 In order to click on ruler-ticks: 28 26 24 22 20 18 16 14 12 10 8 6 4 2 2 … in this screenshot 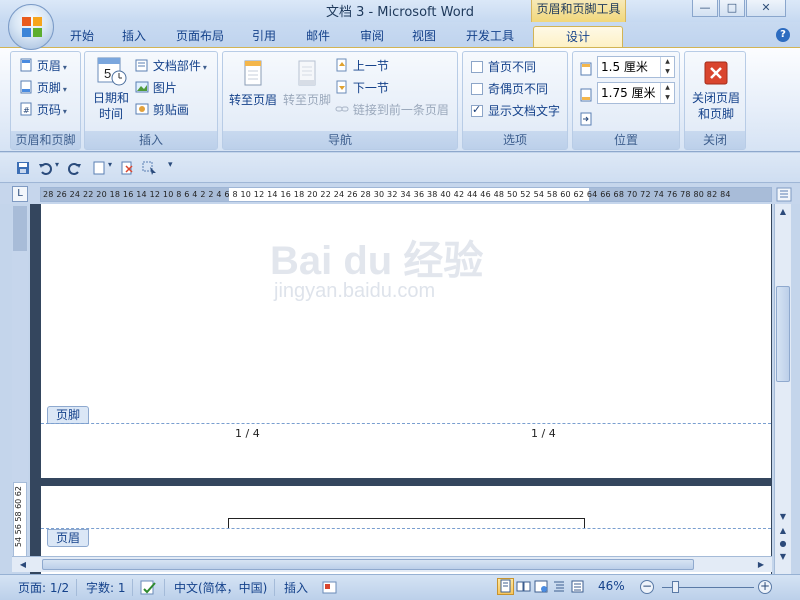, I will do `click(387, 194)`.